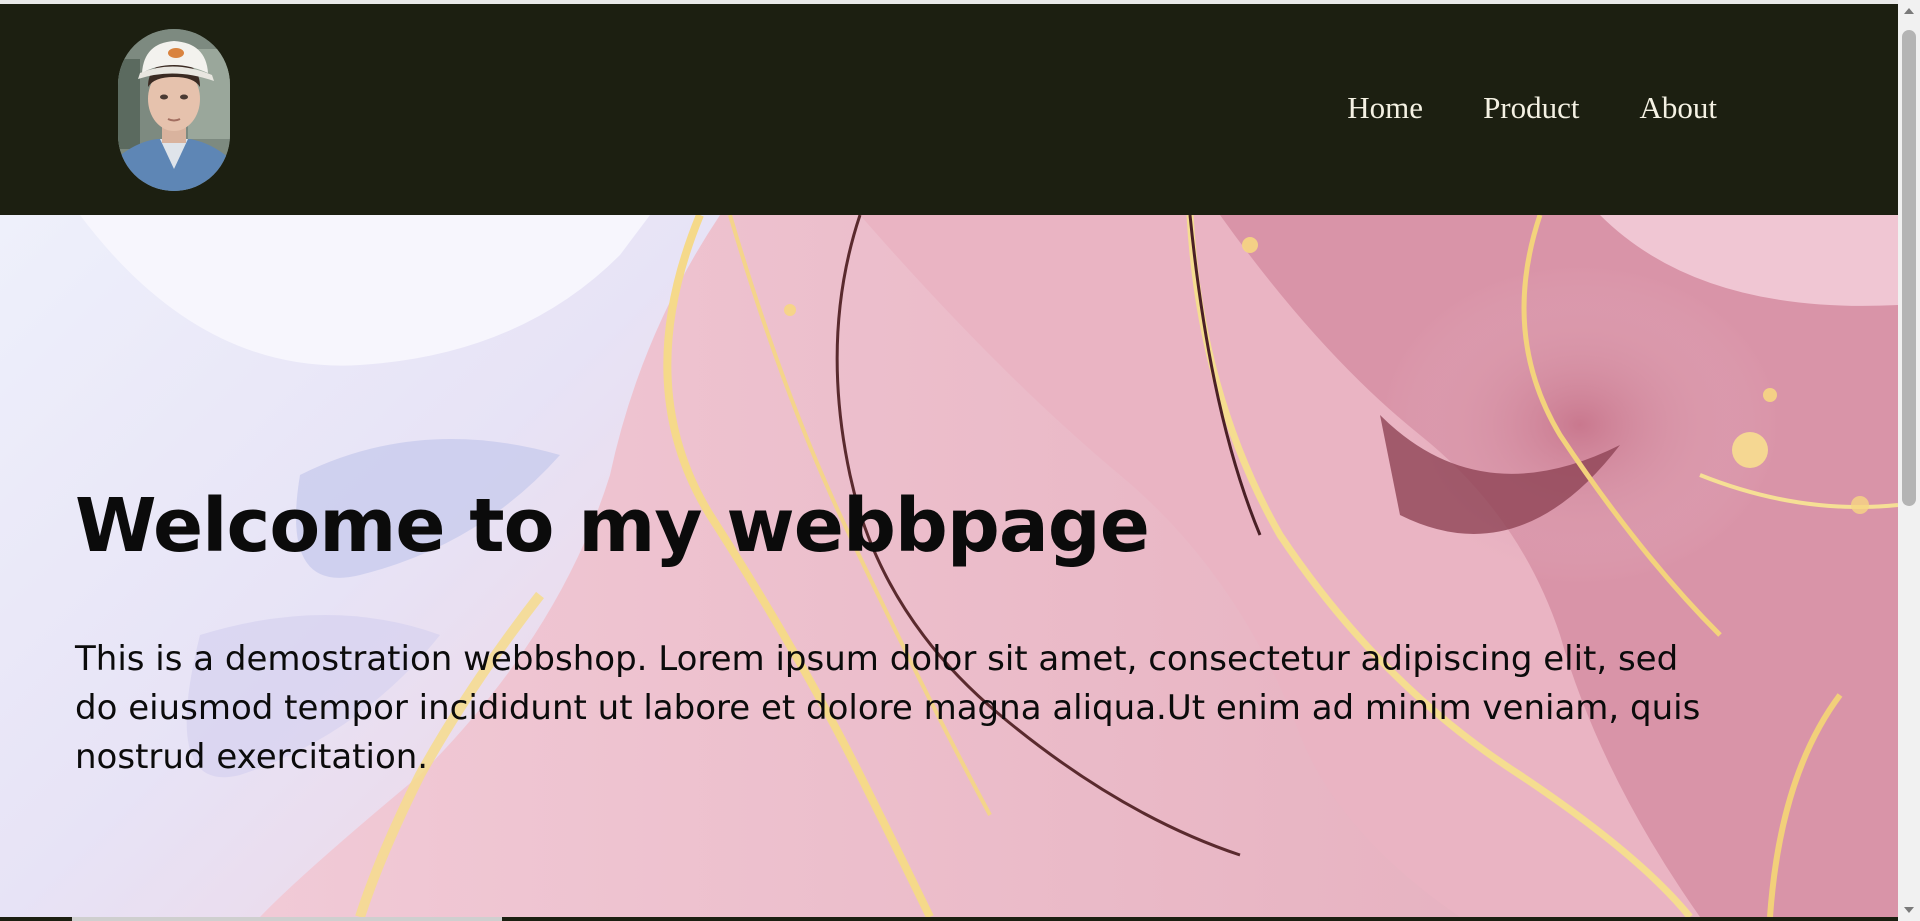  What do you see at coordinates (1909, 11) in the screenshot?
I see `scroll-up-icon` at bounding box center [1909, 11].